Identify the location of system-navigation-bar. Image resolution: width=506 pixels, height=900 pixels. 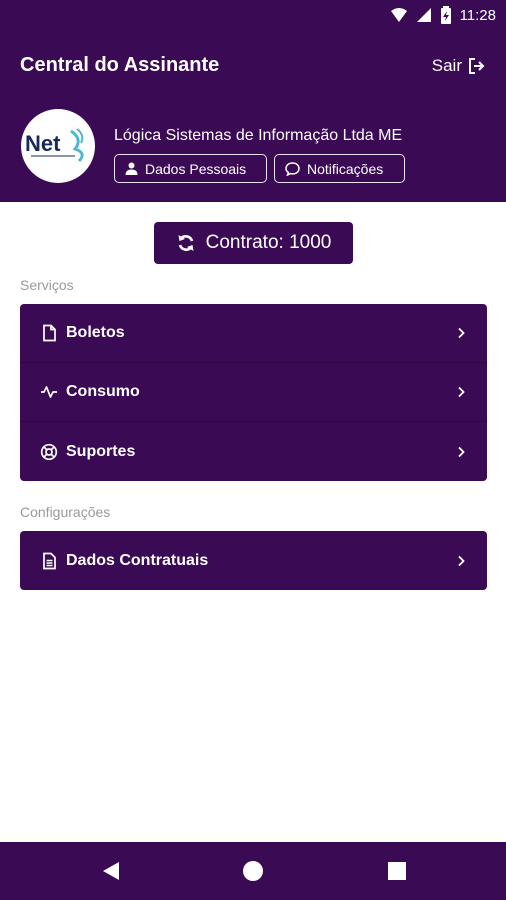
(253, 871).